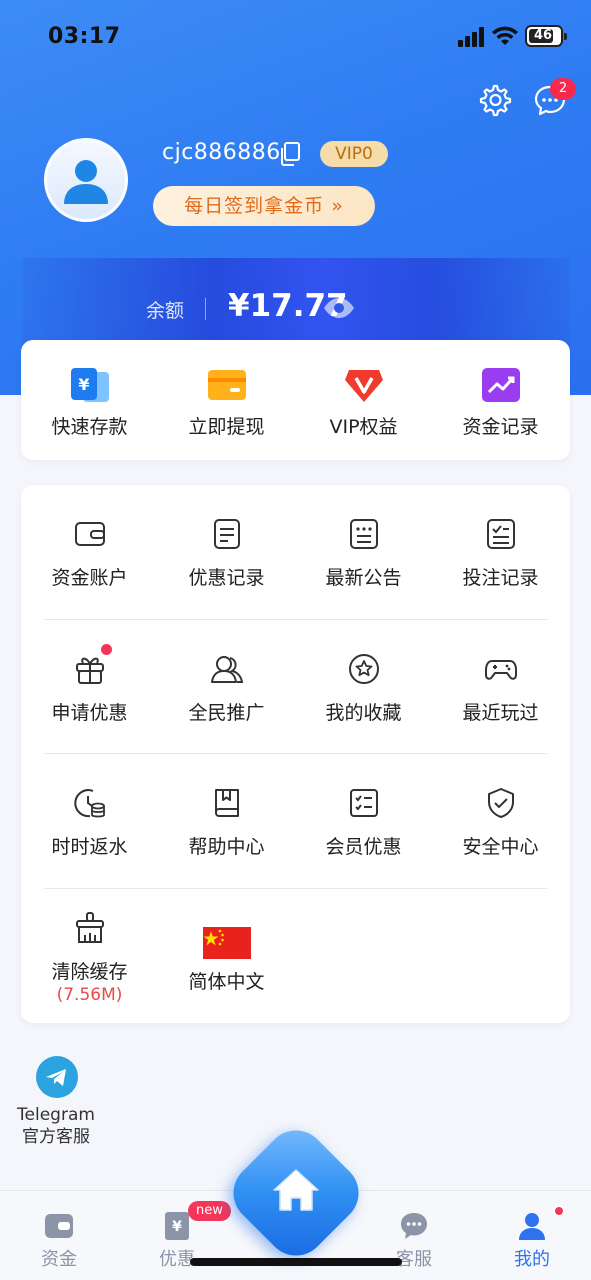 Image resolution: width=591 pixels, height=1280 pixels. I want to click on book-icon, so click(227, 803).